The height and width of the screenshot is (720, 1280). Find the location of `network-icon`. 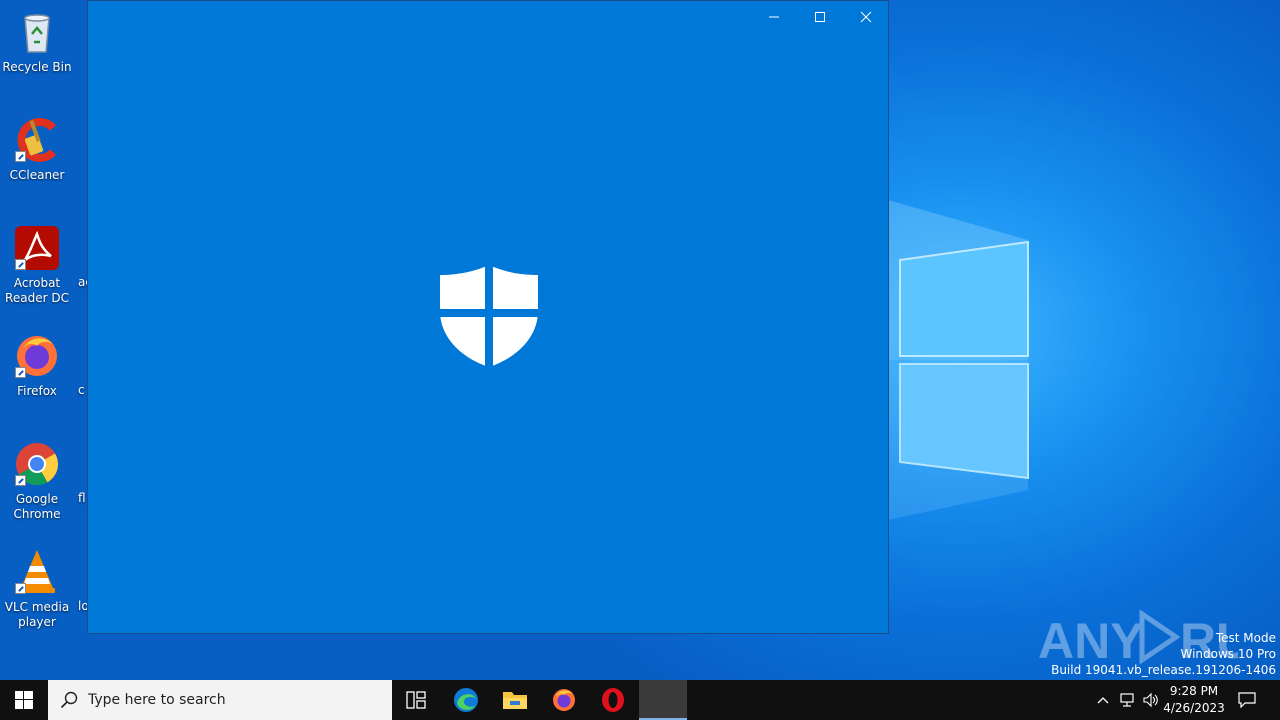

network-icon is located at coordinates (1127, 700).